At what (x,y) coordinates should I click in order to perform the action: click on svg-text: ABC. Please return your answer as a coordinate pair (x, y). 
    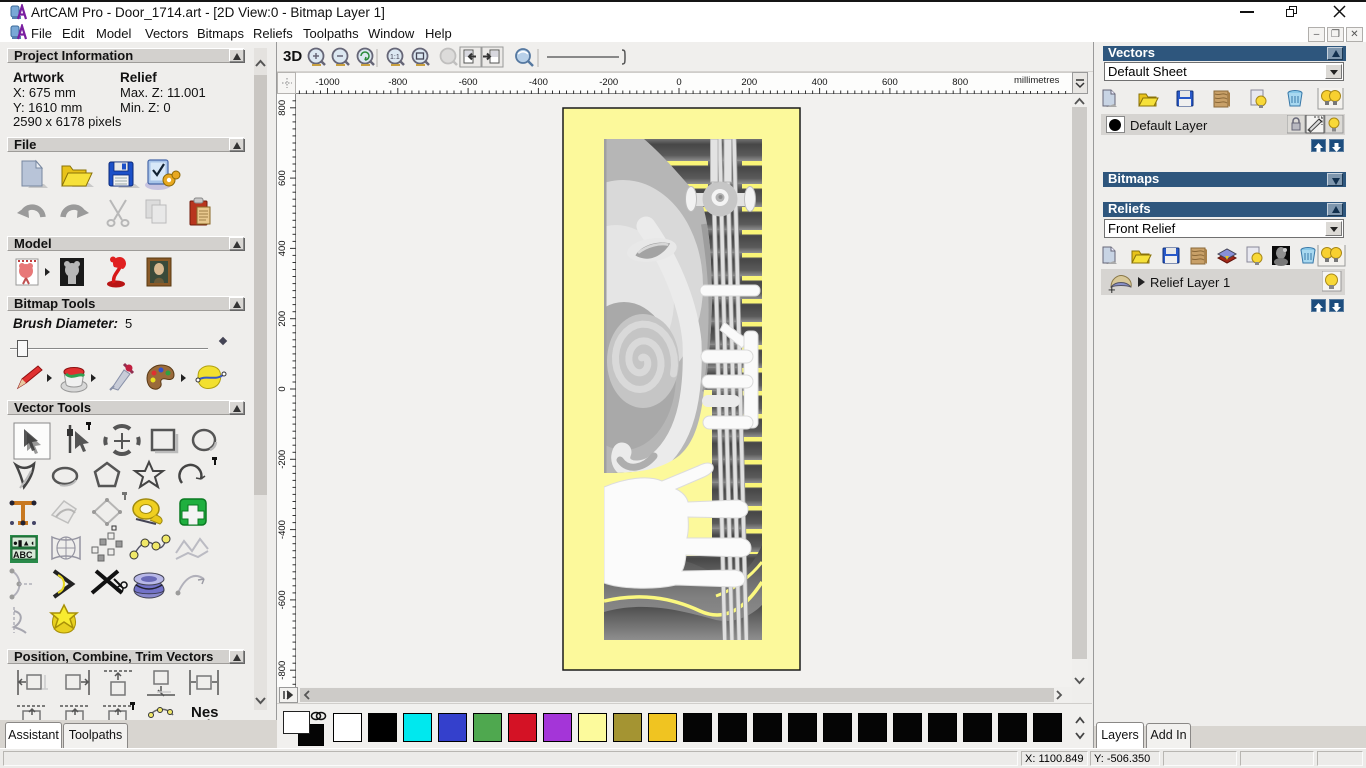
    Looking at the image, I should click on (23, 555).